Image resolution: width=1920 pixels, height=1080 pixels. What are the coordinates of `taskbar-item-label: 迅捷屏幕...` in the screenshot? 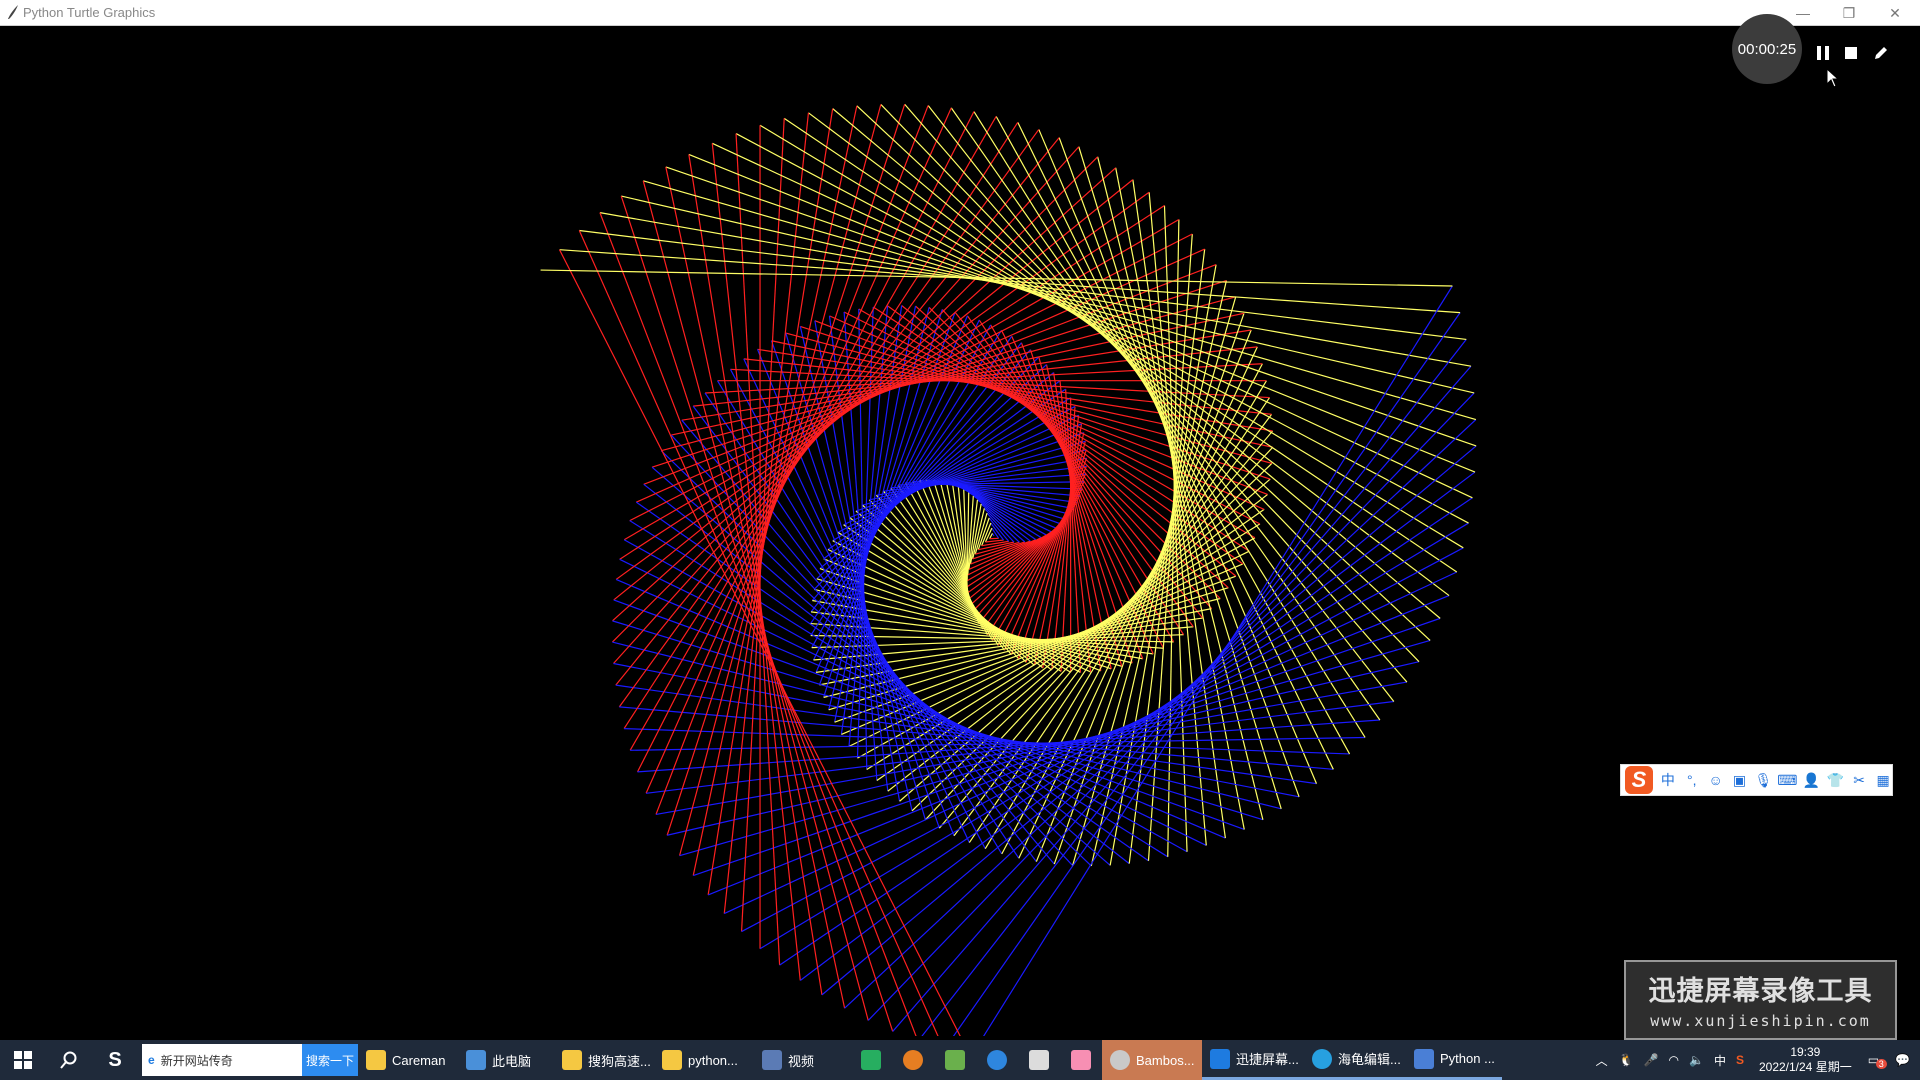 It's located at (1267, 1059).